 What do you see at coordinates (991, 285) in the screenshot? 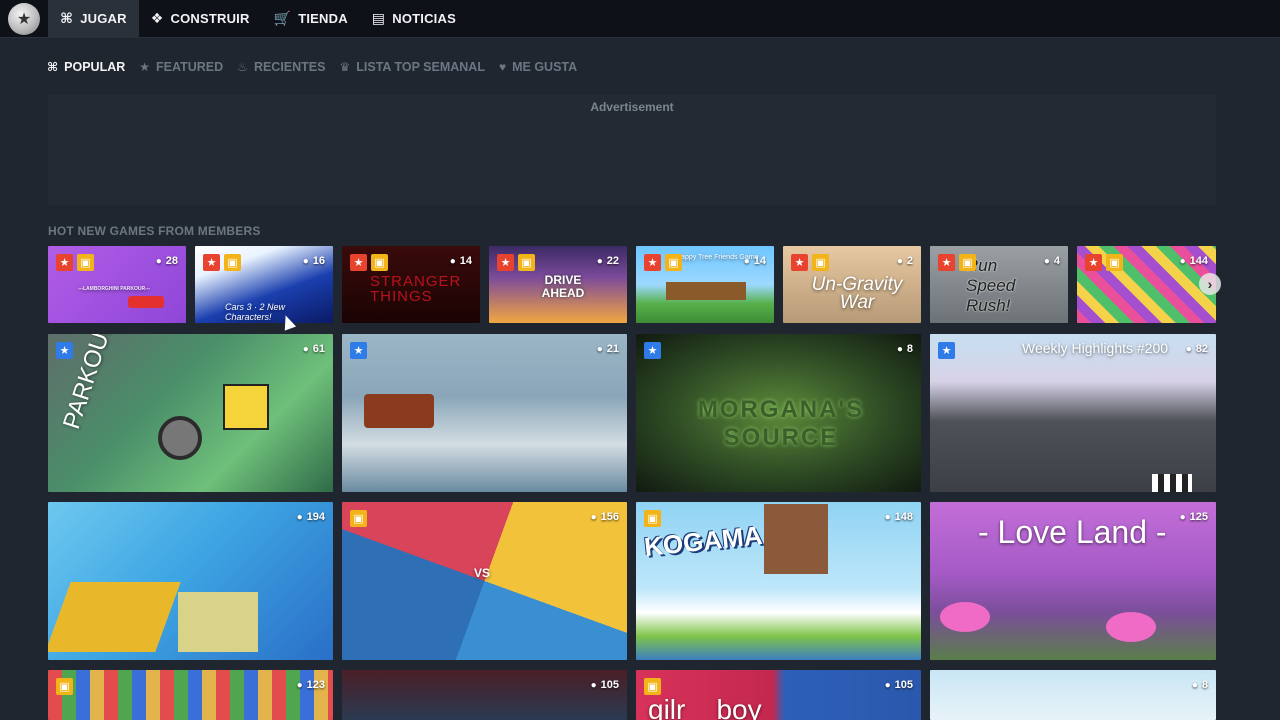
I see `card-title: Run Speed Rush!` at bounding box center [991, 285].